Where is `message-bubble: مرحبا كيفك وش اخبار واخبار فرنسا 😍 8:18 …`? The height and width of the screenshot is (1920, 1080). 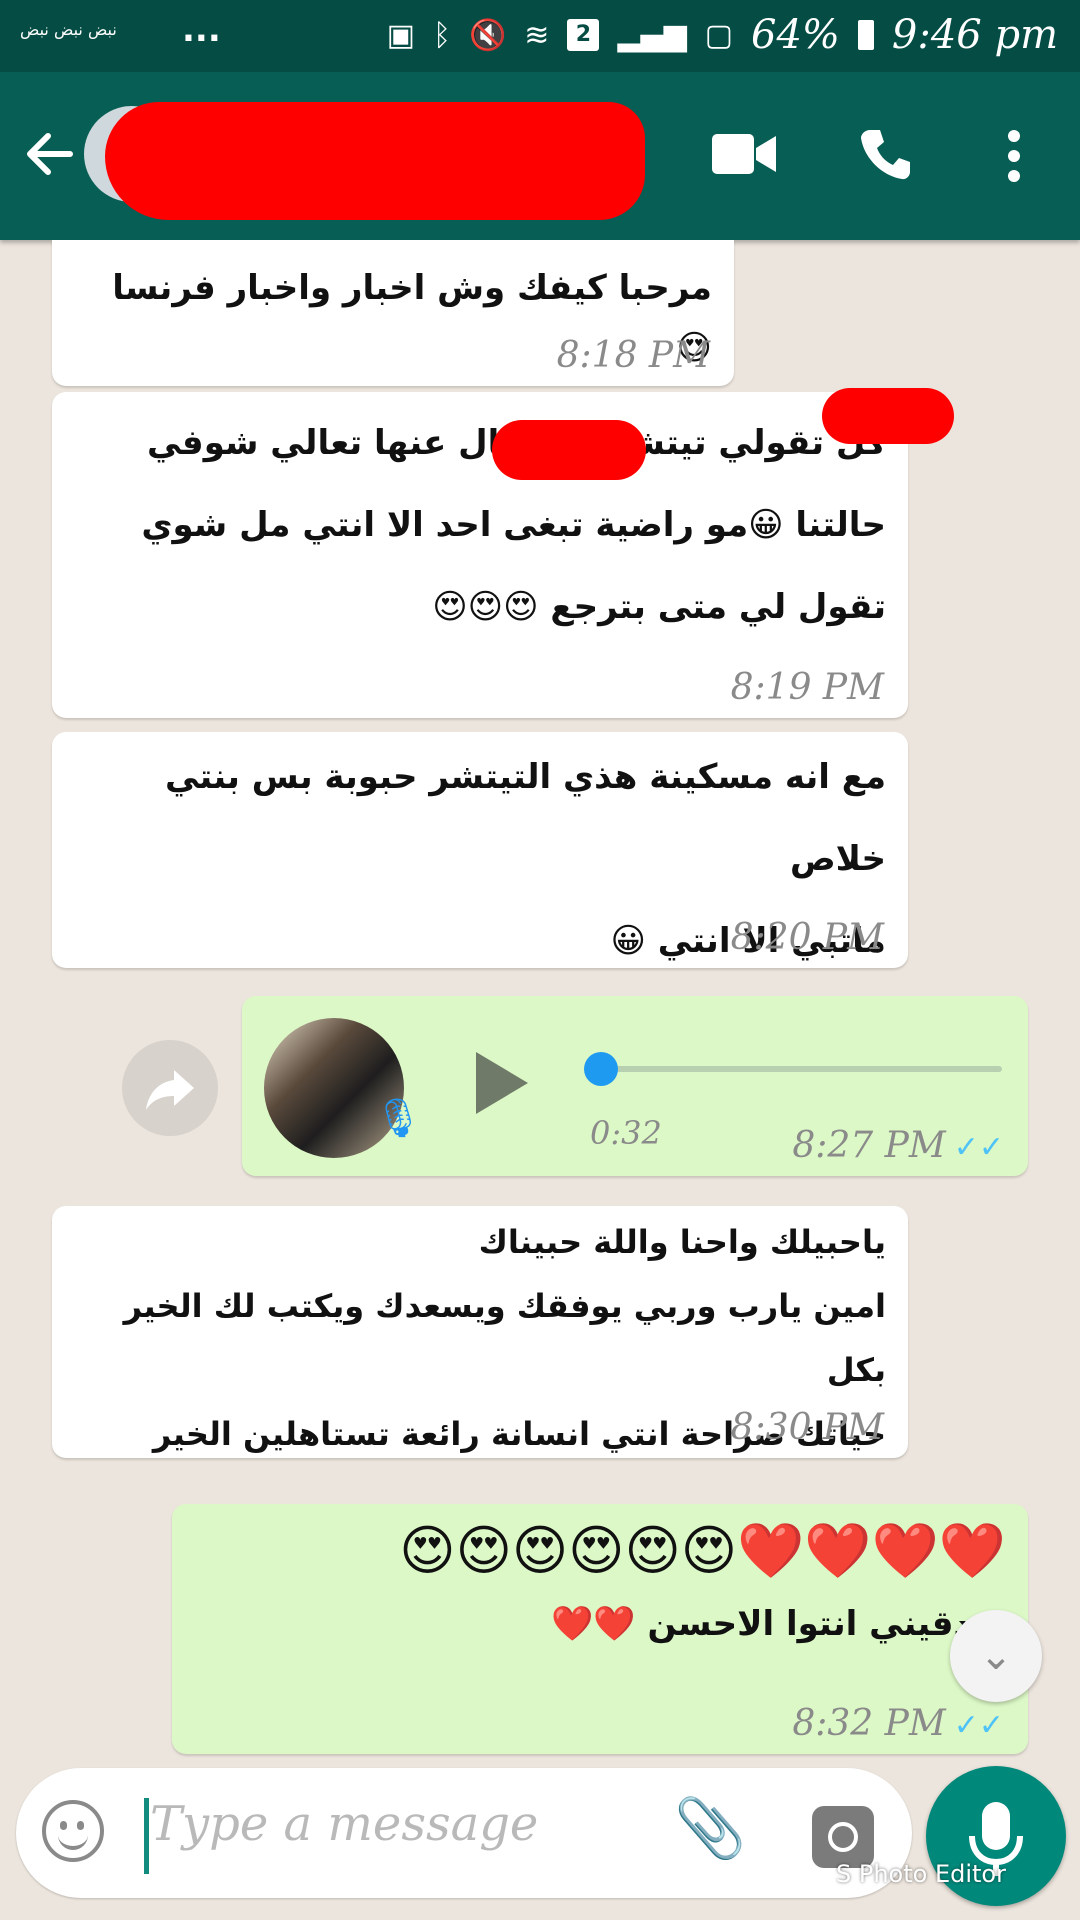
message-bubble: مرحبا كيفك وش اخبار واخبار فرنسا 😍 8:18 … is located at coordinates (393, 313).